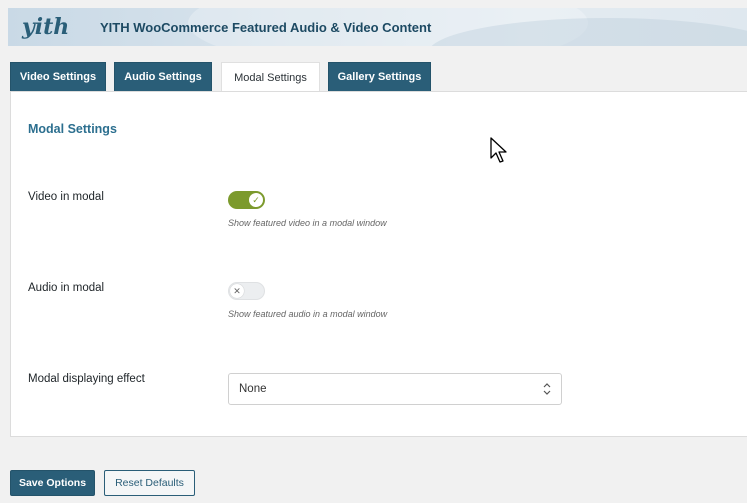  Describe the element at coordinates (86, 379) in the screenshot. I see `modal-effect-label: Modal displaying effect` at that location.